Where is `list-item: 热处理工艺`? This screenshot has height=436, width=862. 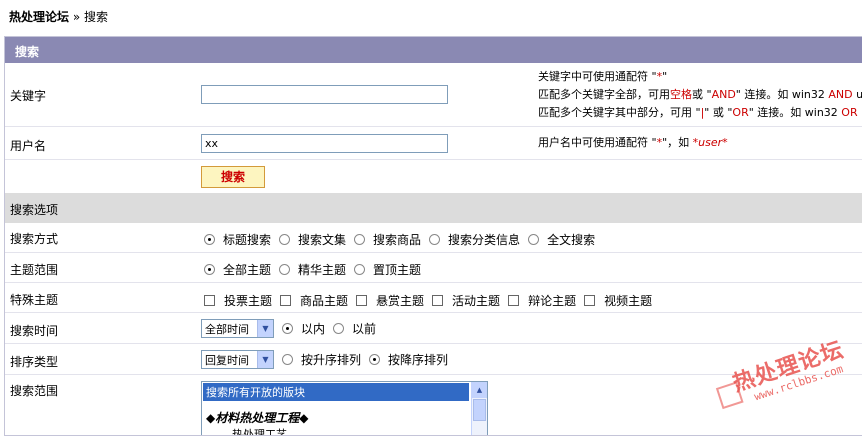 list-item: 热处理工艺 is located at coordinates (344, 430).